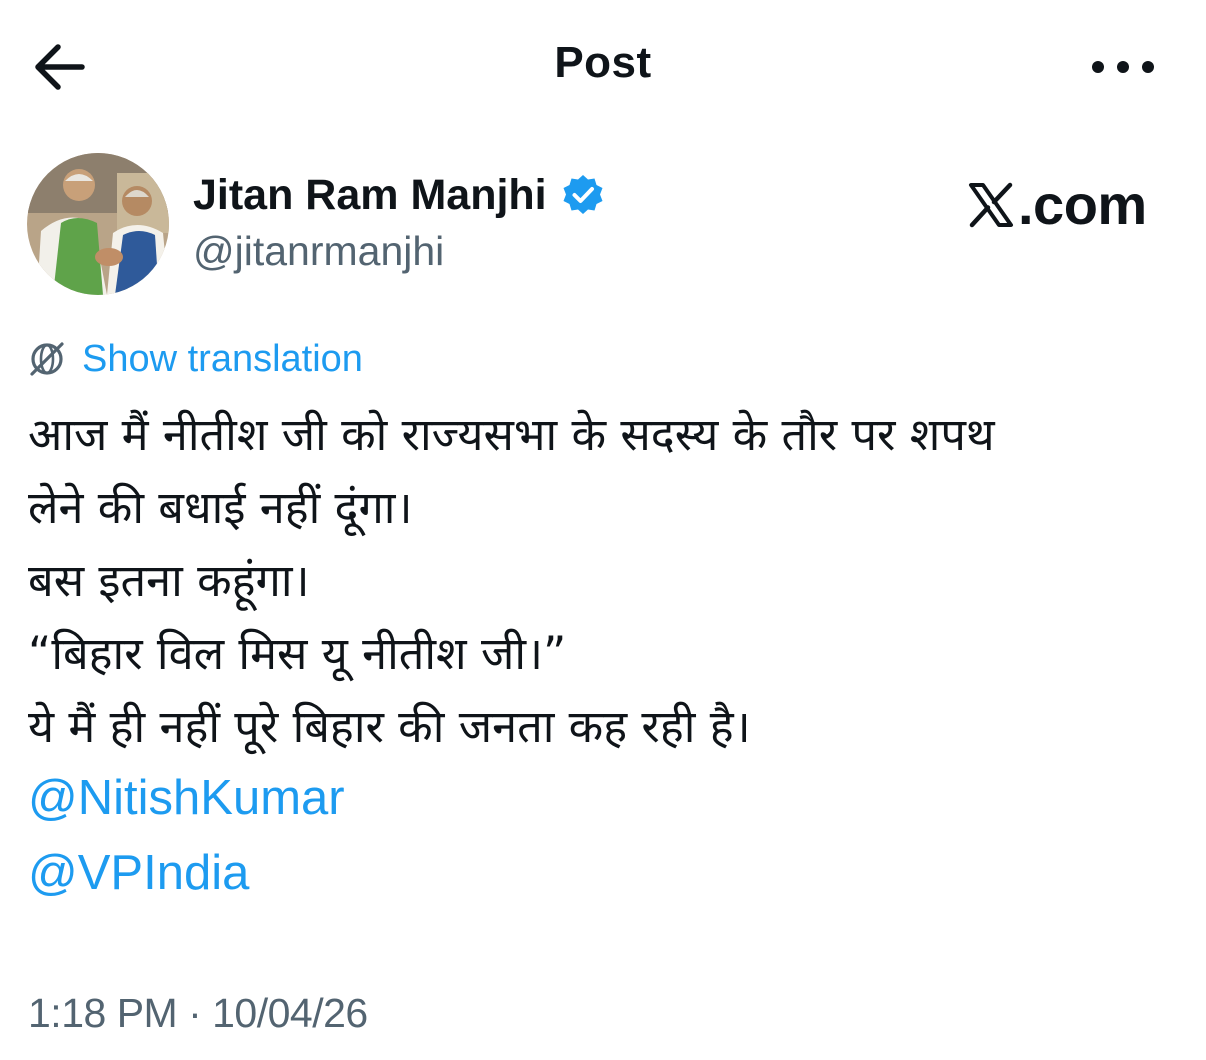 This screenshot has height=1060, width=1206. What do you see at coordinates (169, 580) in the screenshot?
I see `post-line: बस इतना कहूंगा।` at bounding box center [169, 580].